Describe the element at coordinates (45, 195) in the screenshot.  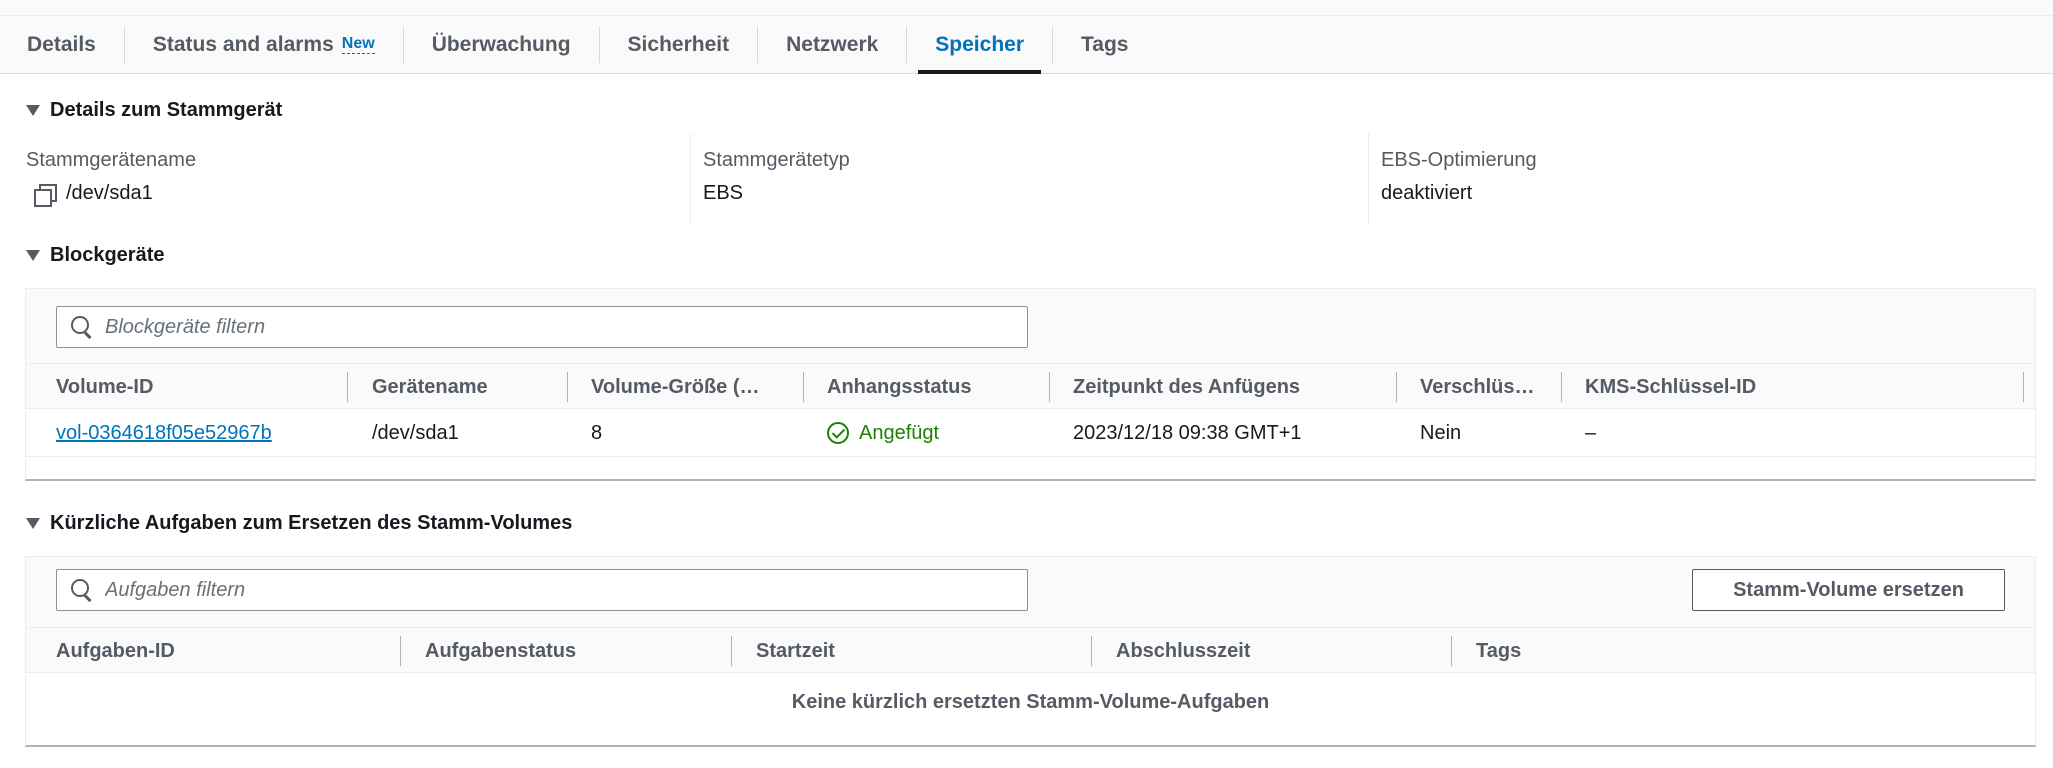
I see `copy-icon` at that location.